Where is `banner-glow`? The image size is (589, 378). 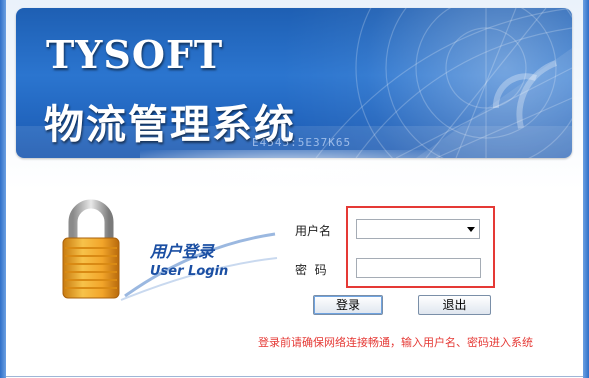
banner-glow is located at coordinates (290, 170).